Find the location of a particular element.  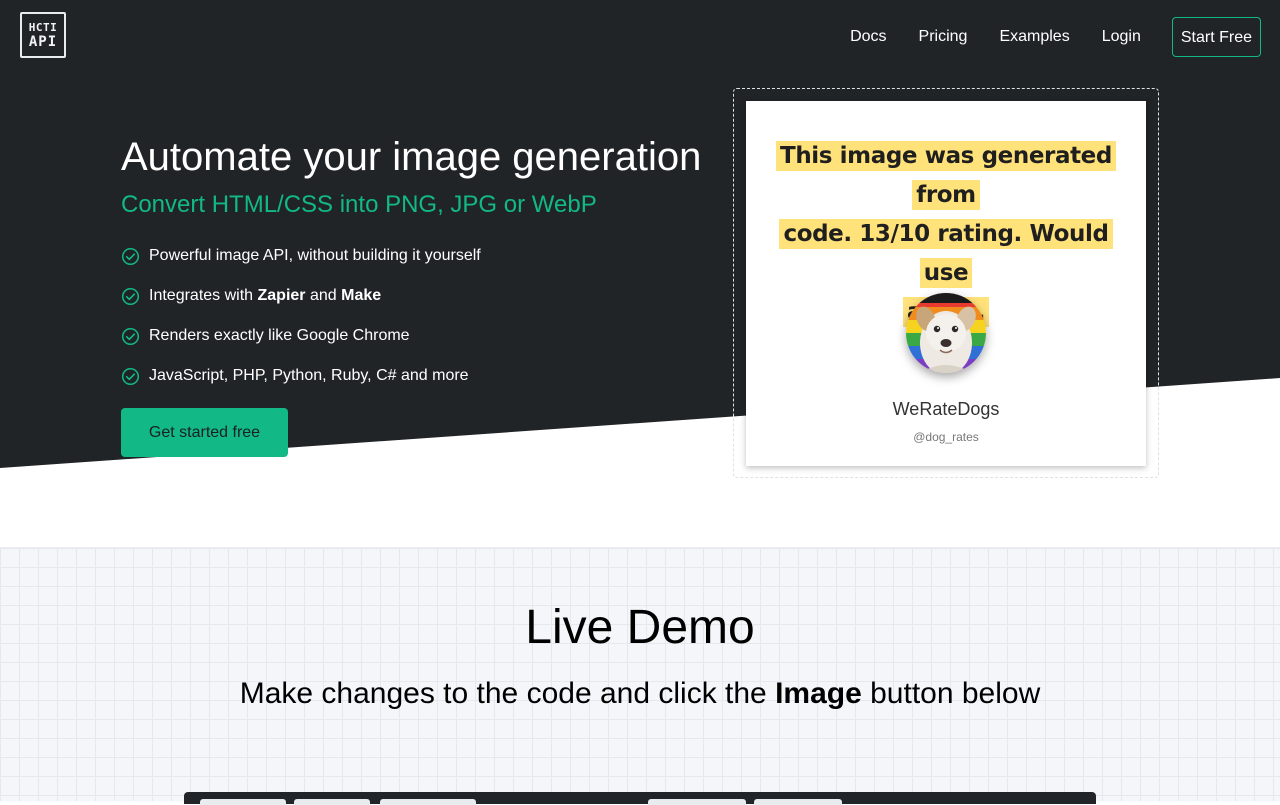

feature-item: Integrates with Zapier and Make is located at coordinates (301, 304).